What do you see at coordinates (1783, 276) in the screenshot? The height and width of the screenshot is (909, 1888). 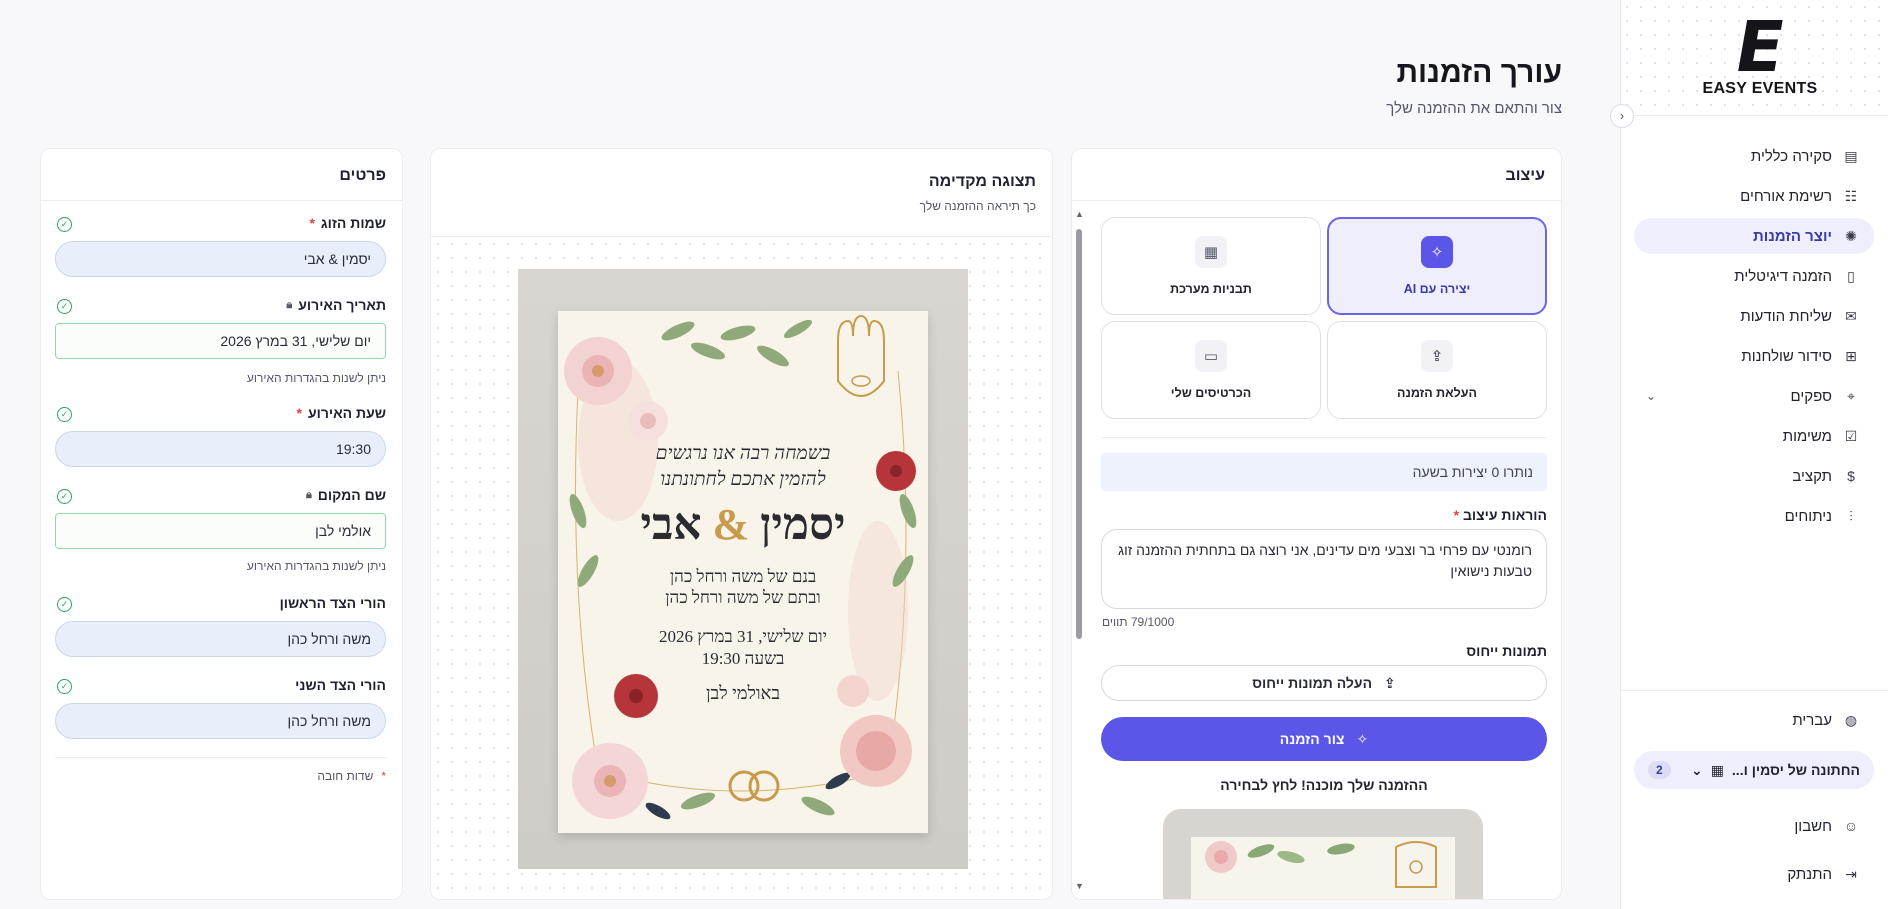 I see `sidebar-item-label: הזמנה דיגיטלית` at bounding box center [1783, 276].